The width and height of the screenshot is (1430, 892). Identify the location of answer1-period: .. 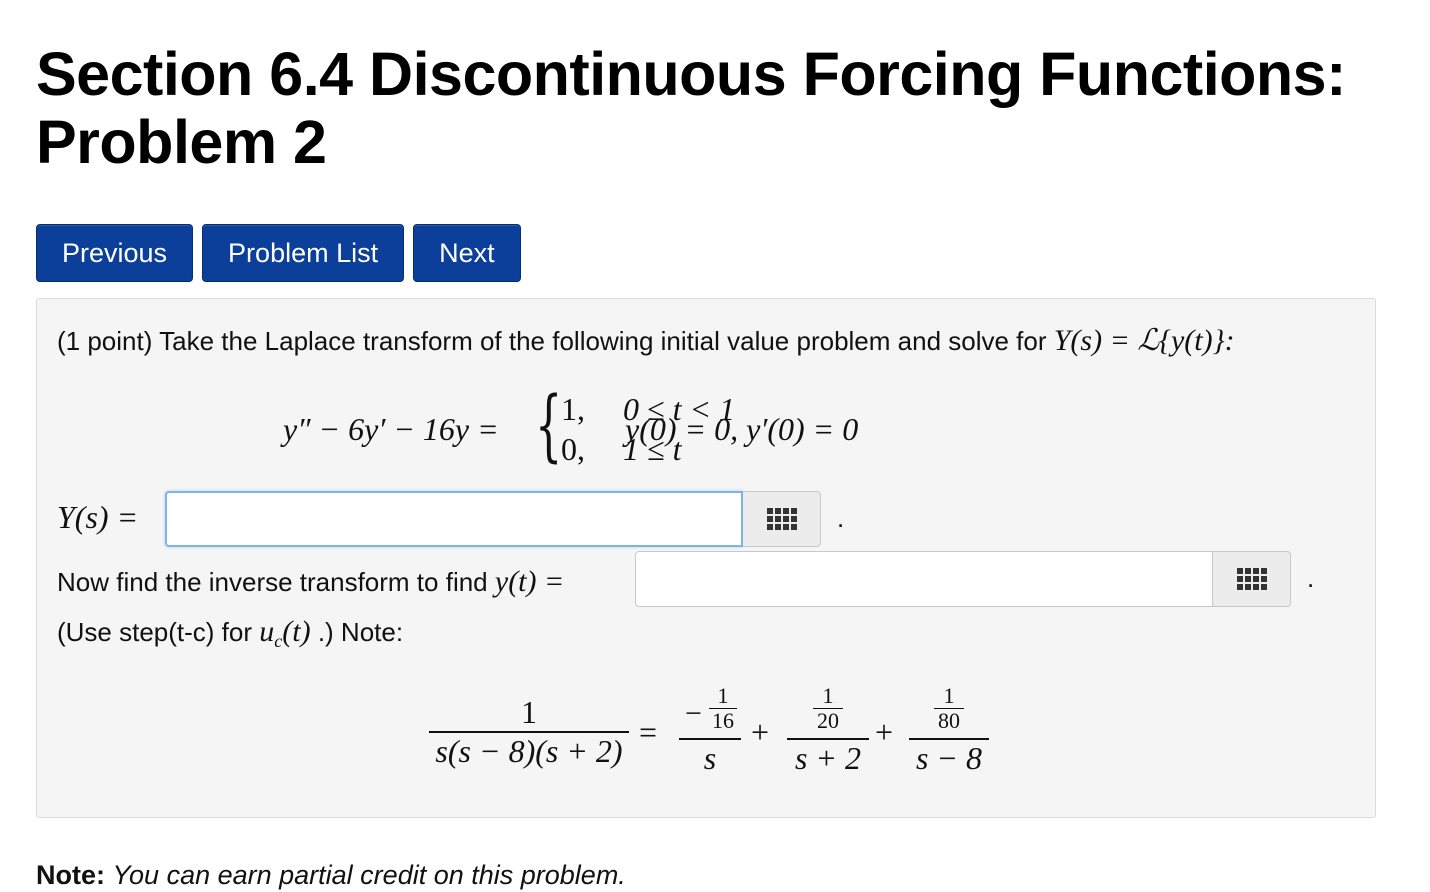
(841, 518).